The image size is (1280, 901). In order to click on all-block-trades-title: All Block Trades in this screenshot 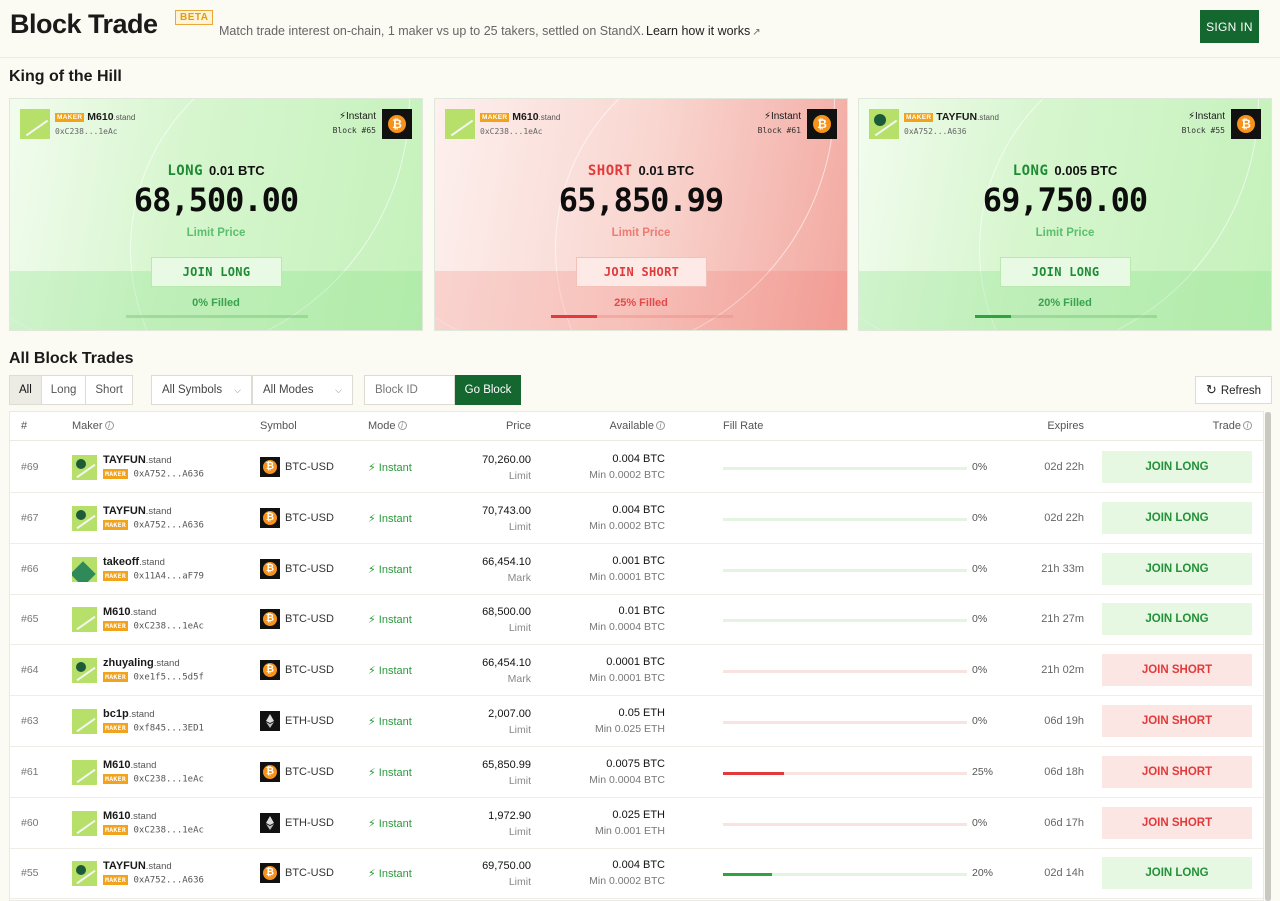, I will do `click(71, 358)`.